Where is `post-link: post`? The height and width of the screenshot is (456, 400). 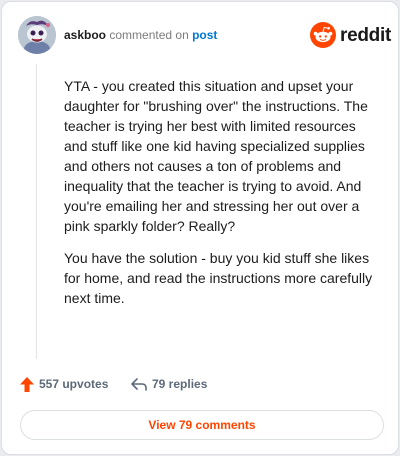 post-link: post is located at coordinates (204, 35).